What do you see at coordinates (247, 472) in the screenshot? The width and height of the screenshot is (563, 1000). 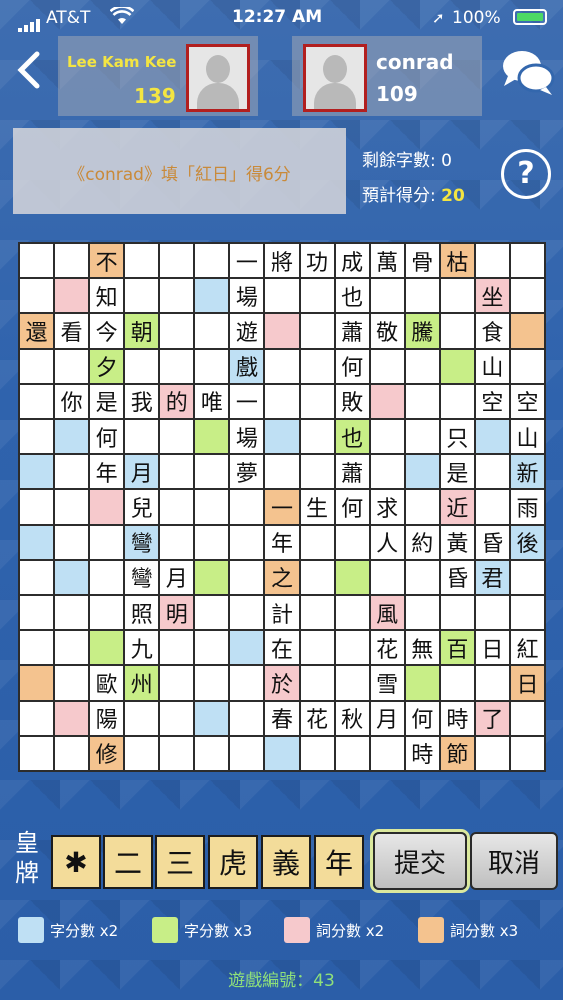 I see `board-cell: 夢` at bounding box center [247, 472].